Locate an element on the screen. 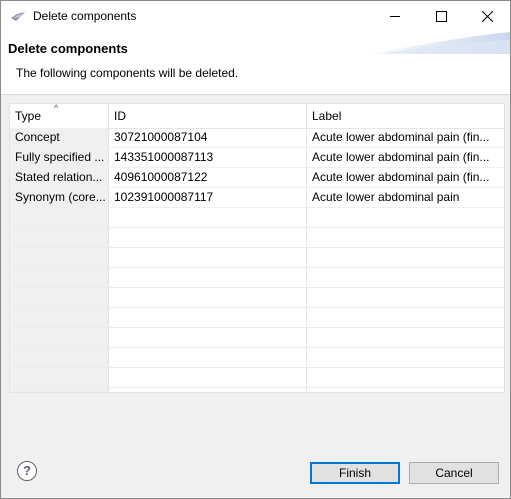  title-bar: Delete components is located at coordinates (255, 16).